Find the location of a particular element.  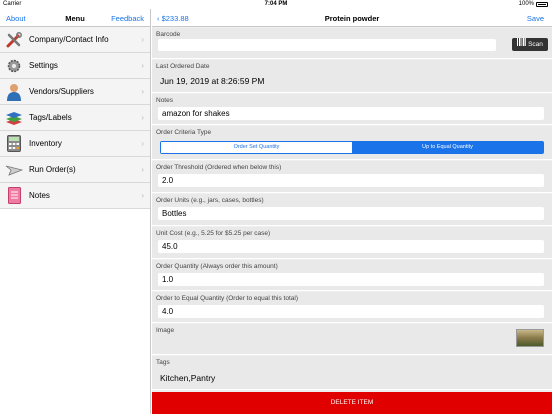

notes-icon is located at coordinates (14, 196).